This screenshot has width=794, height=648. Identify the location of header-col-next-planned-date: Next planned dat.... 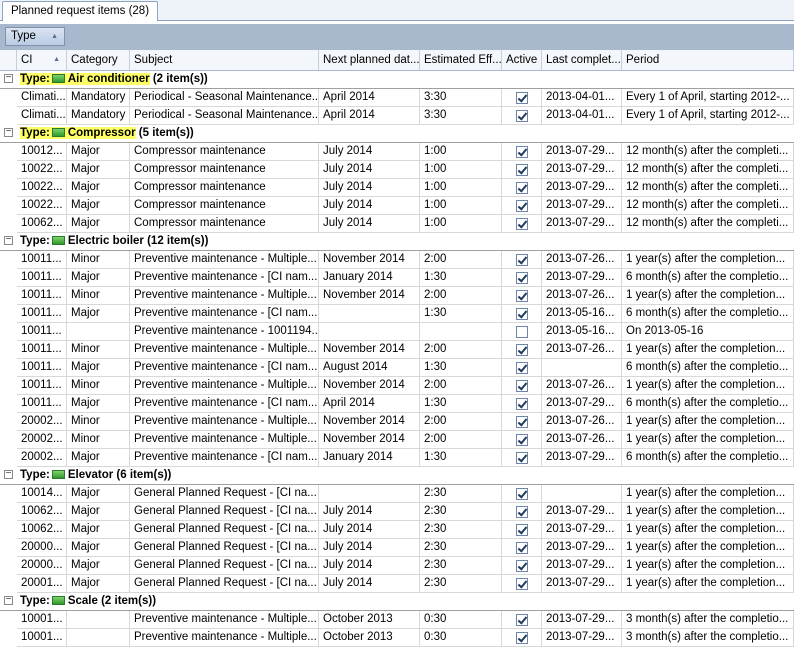
(369, 60).